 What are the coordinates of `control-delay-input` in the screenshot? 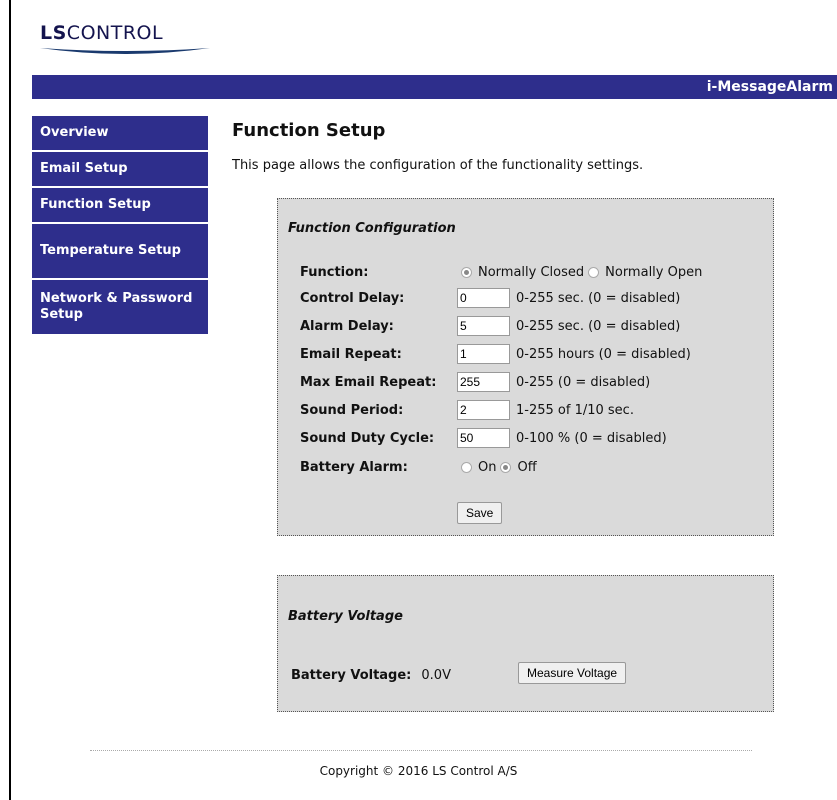 It's located at (483, 298).